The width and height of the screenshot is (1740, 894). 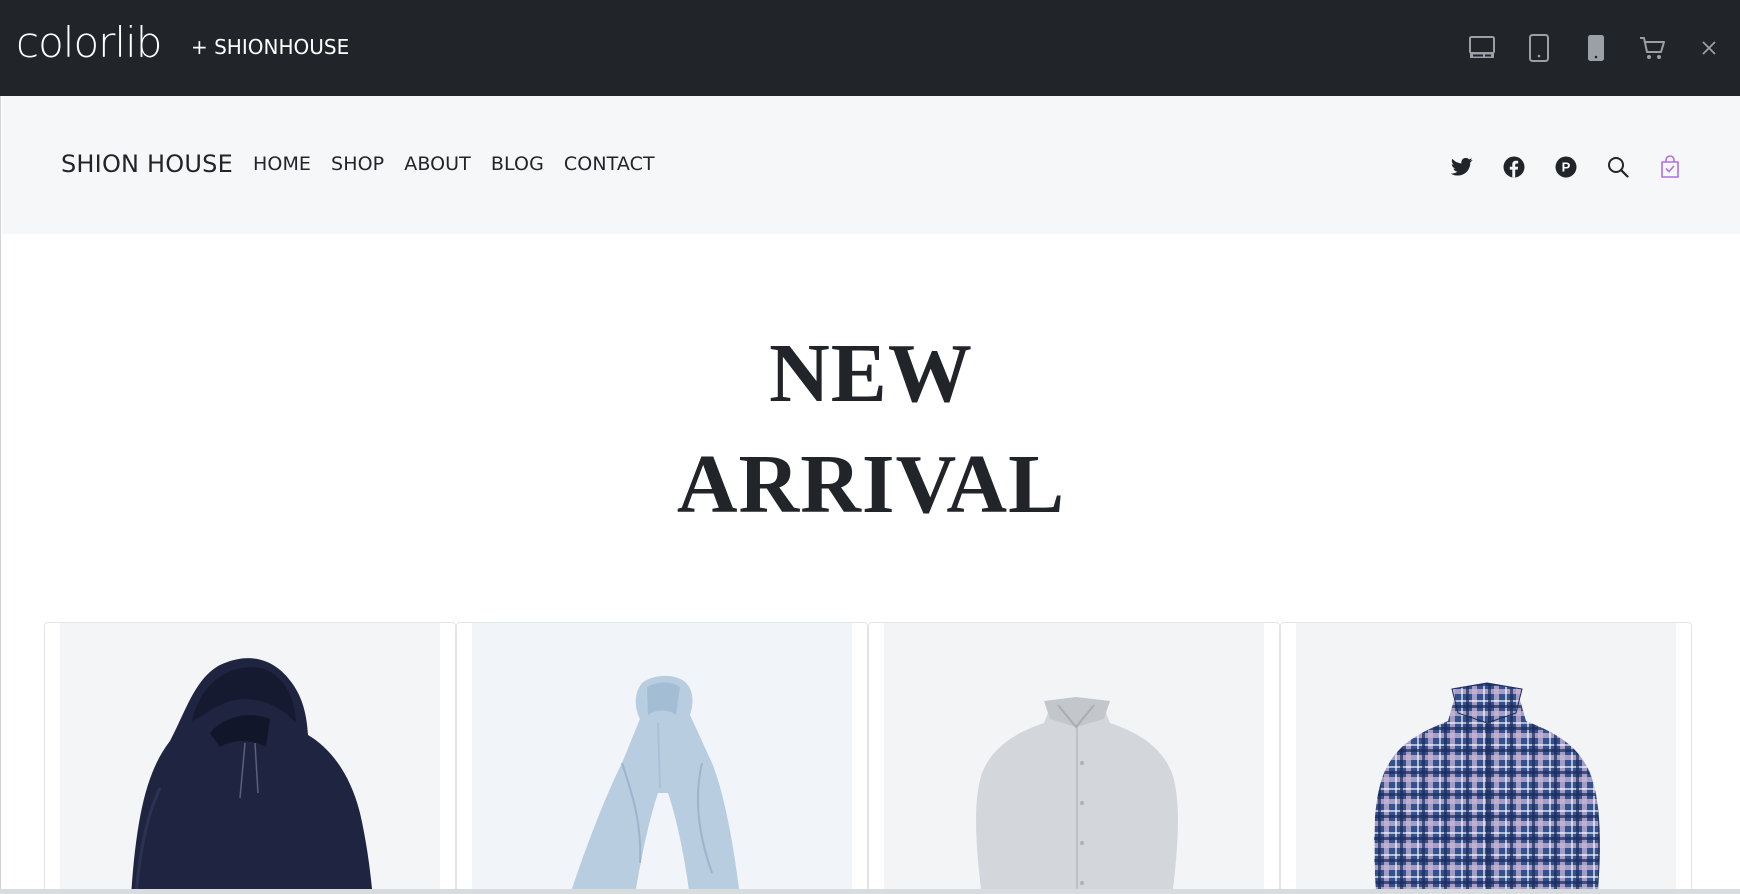 I want to click on facebook-icon, so click(x=1514, y=167).